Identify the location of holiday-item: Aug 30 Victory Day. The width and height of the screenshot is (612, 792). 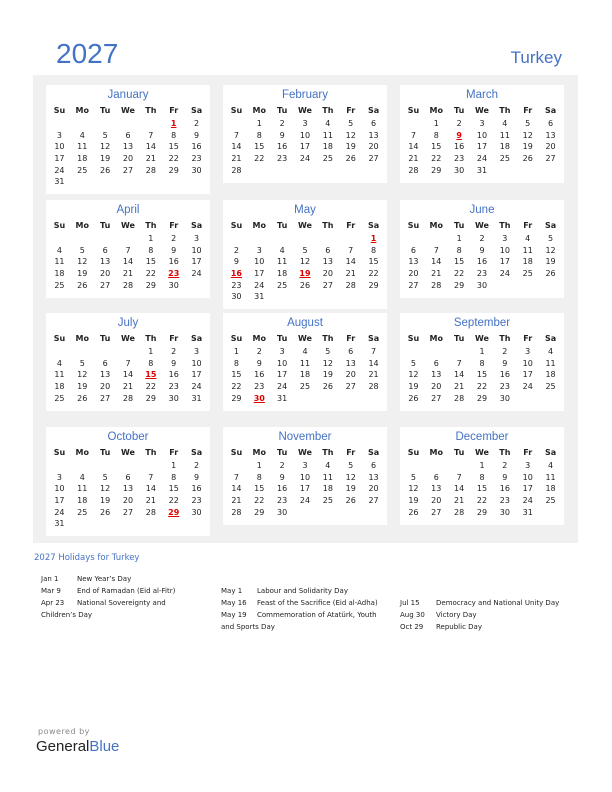
(485, 615).